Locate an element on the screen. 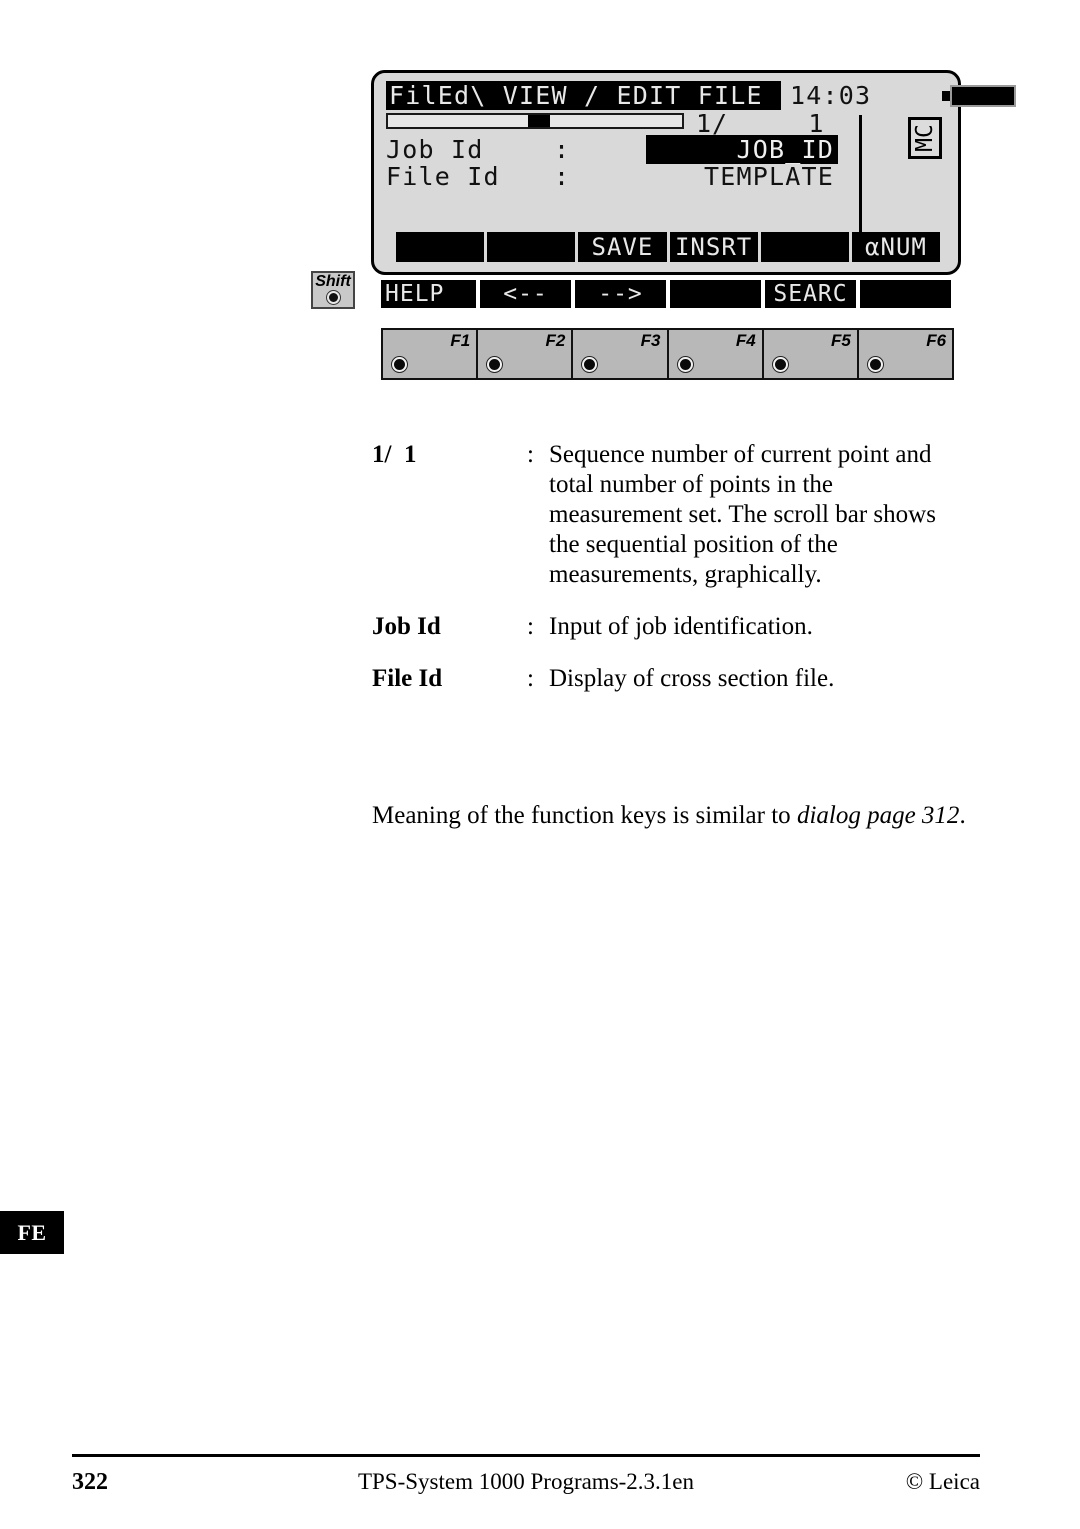 Image resolution: width=1080 pixels, height=1529 pixels. function-key-row: F1 F2 F3 F4 F5 F6 is located at coordinates (667, 354).